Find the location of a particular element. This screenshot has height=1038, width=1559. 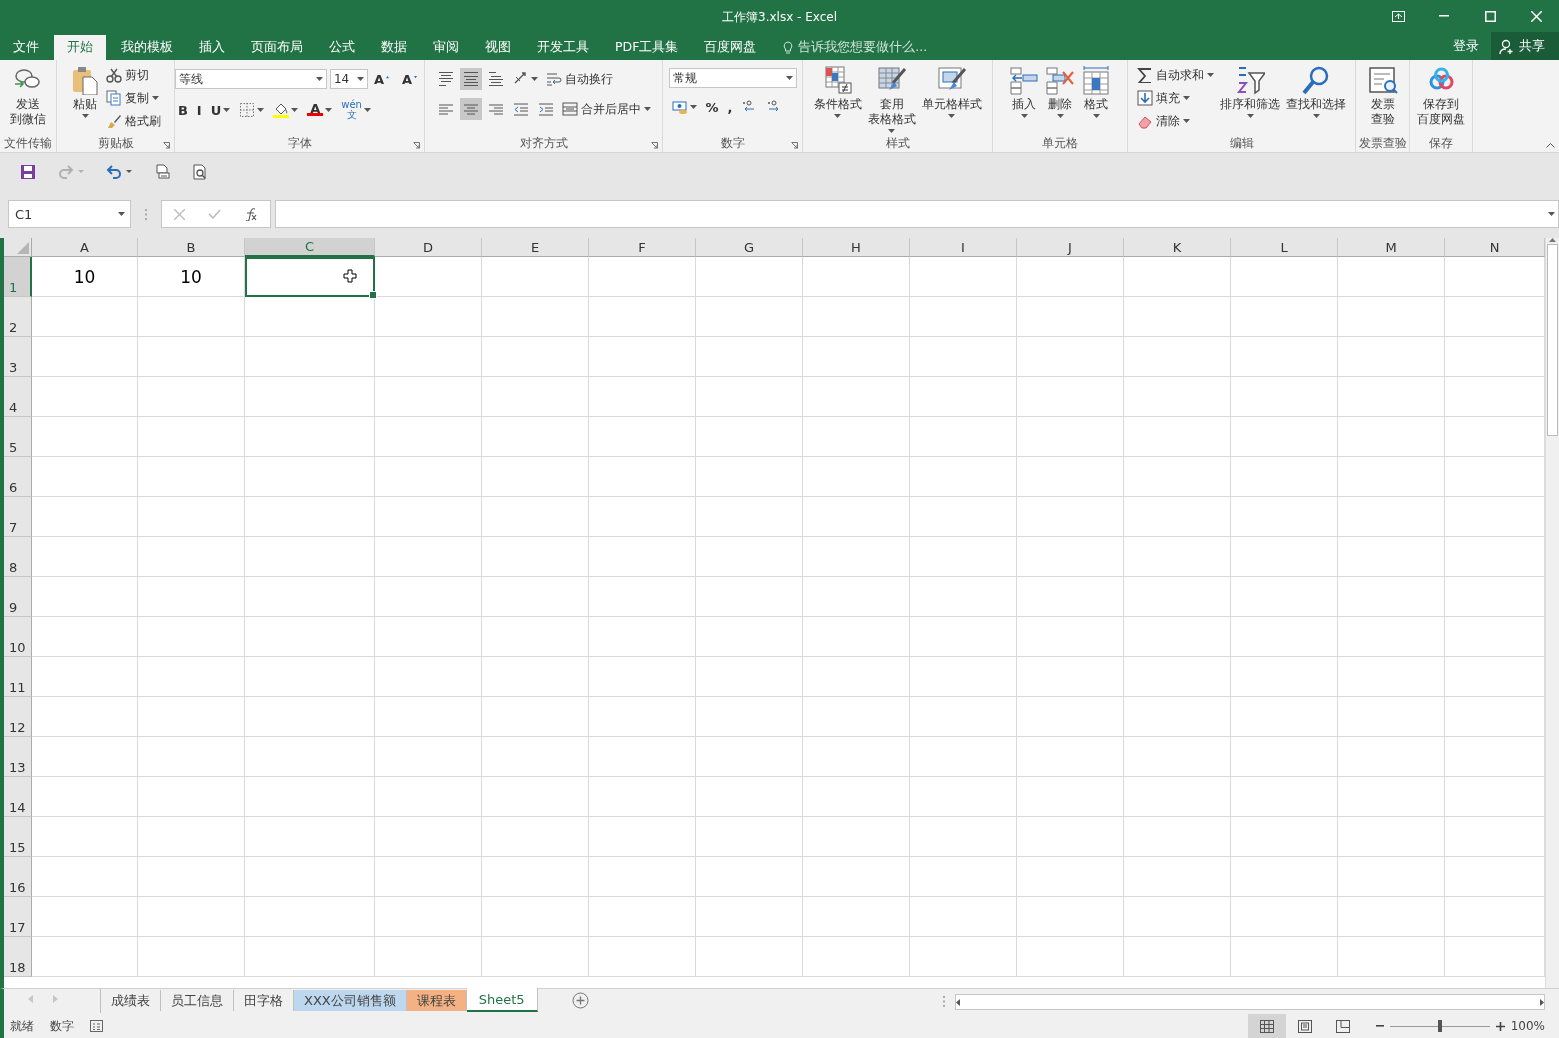

zoom-slider-thumb is located at coordinates (1439, 1025).